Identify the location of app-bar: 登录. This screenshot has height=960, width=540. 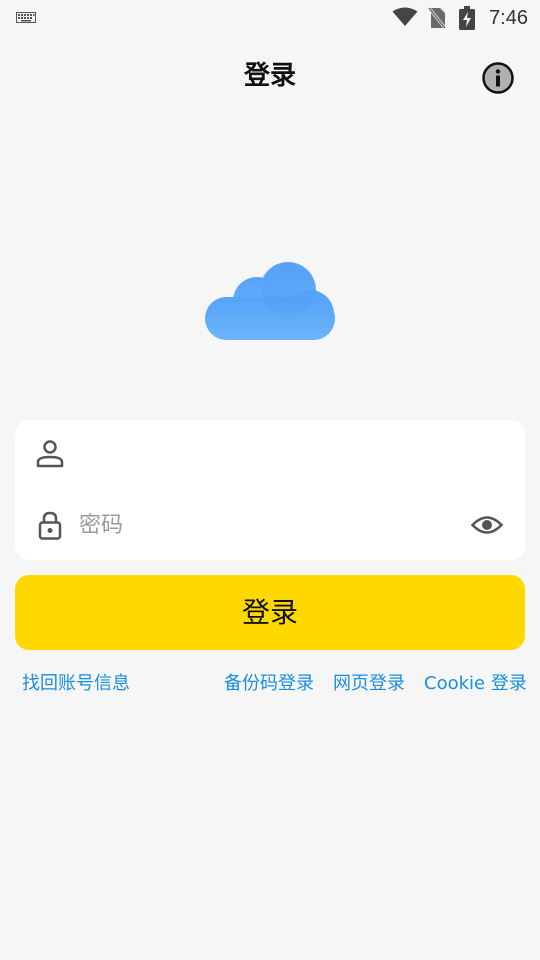
(270, 78).